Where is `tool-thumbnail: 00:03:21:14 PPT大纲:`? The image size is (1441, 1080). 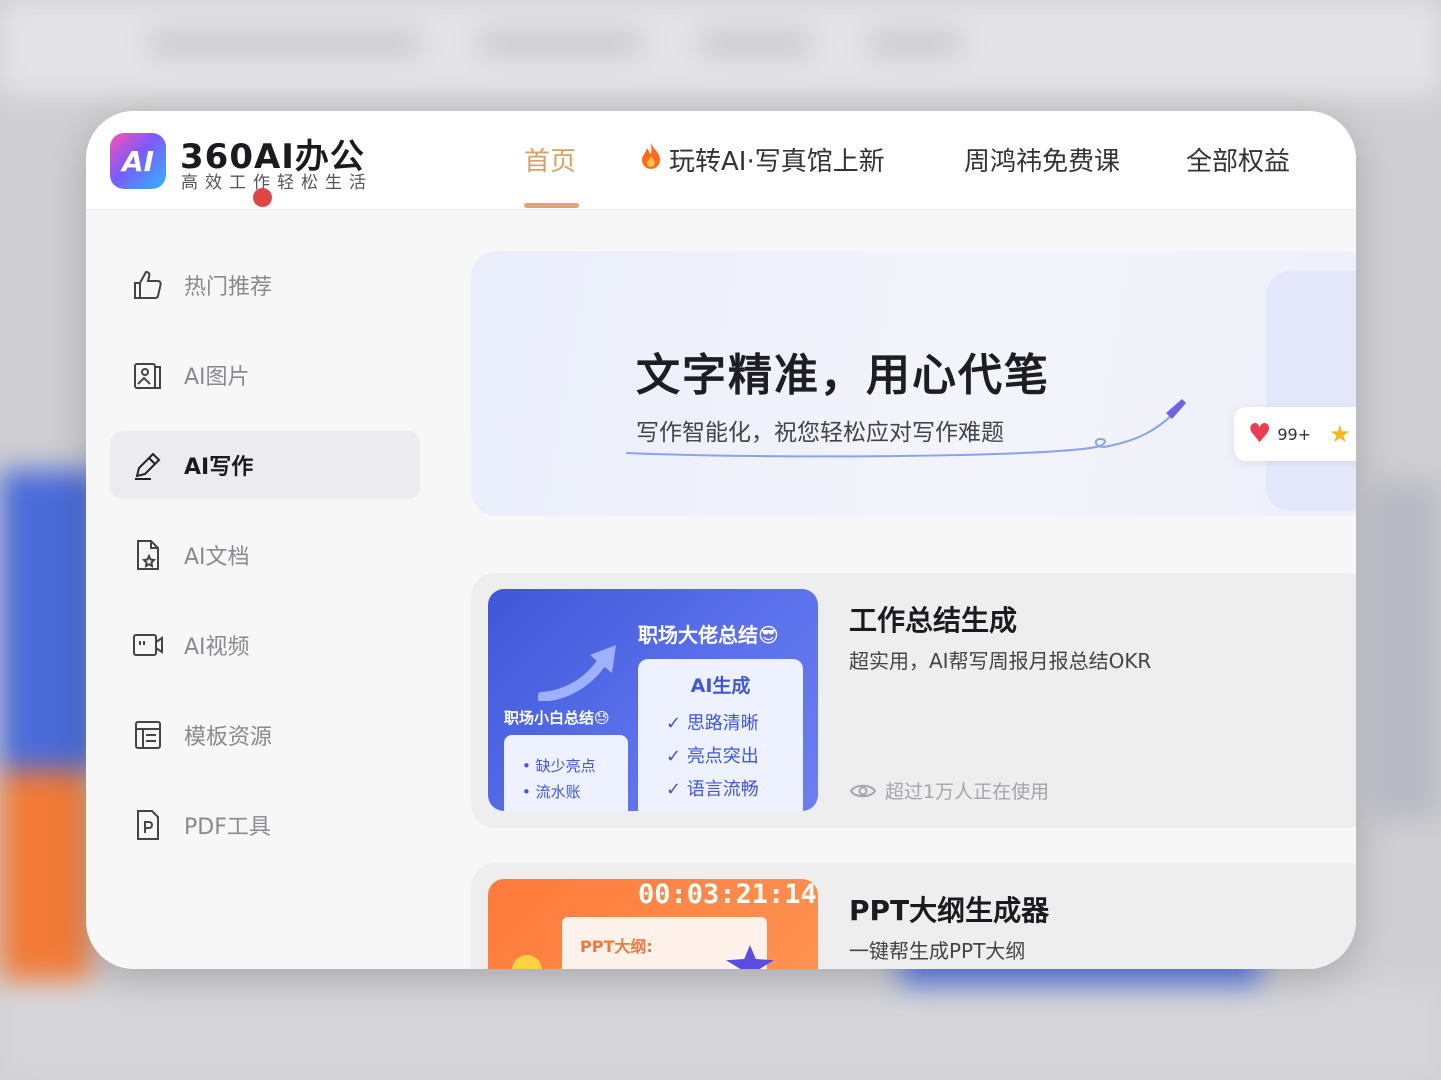
tool-thumbnail: 00:03:21:14 PPT大纲: is located at coordinates (653, 924).